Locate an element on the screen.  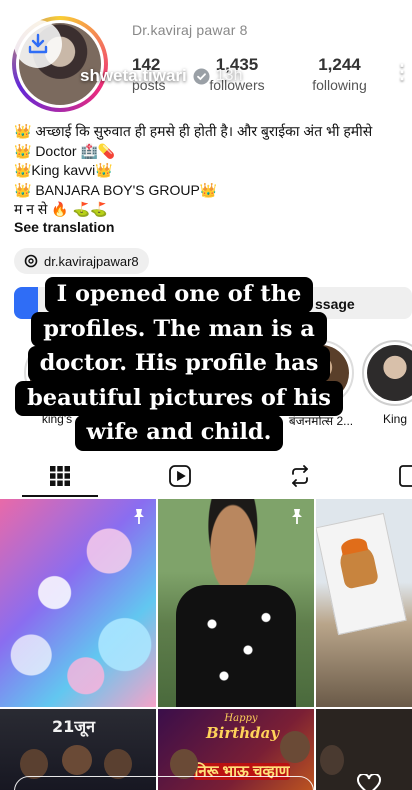
tab-reposts is located at coordinates (300, 476).